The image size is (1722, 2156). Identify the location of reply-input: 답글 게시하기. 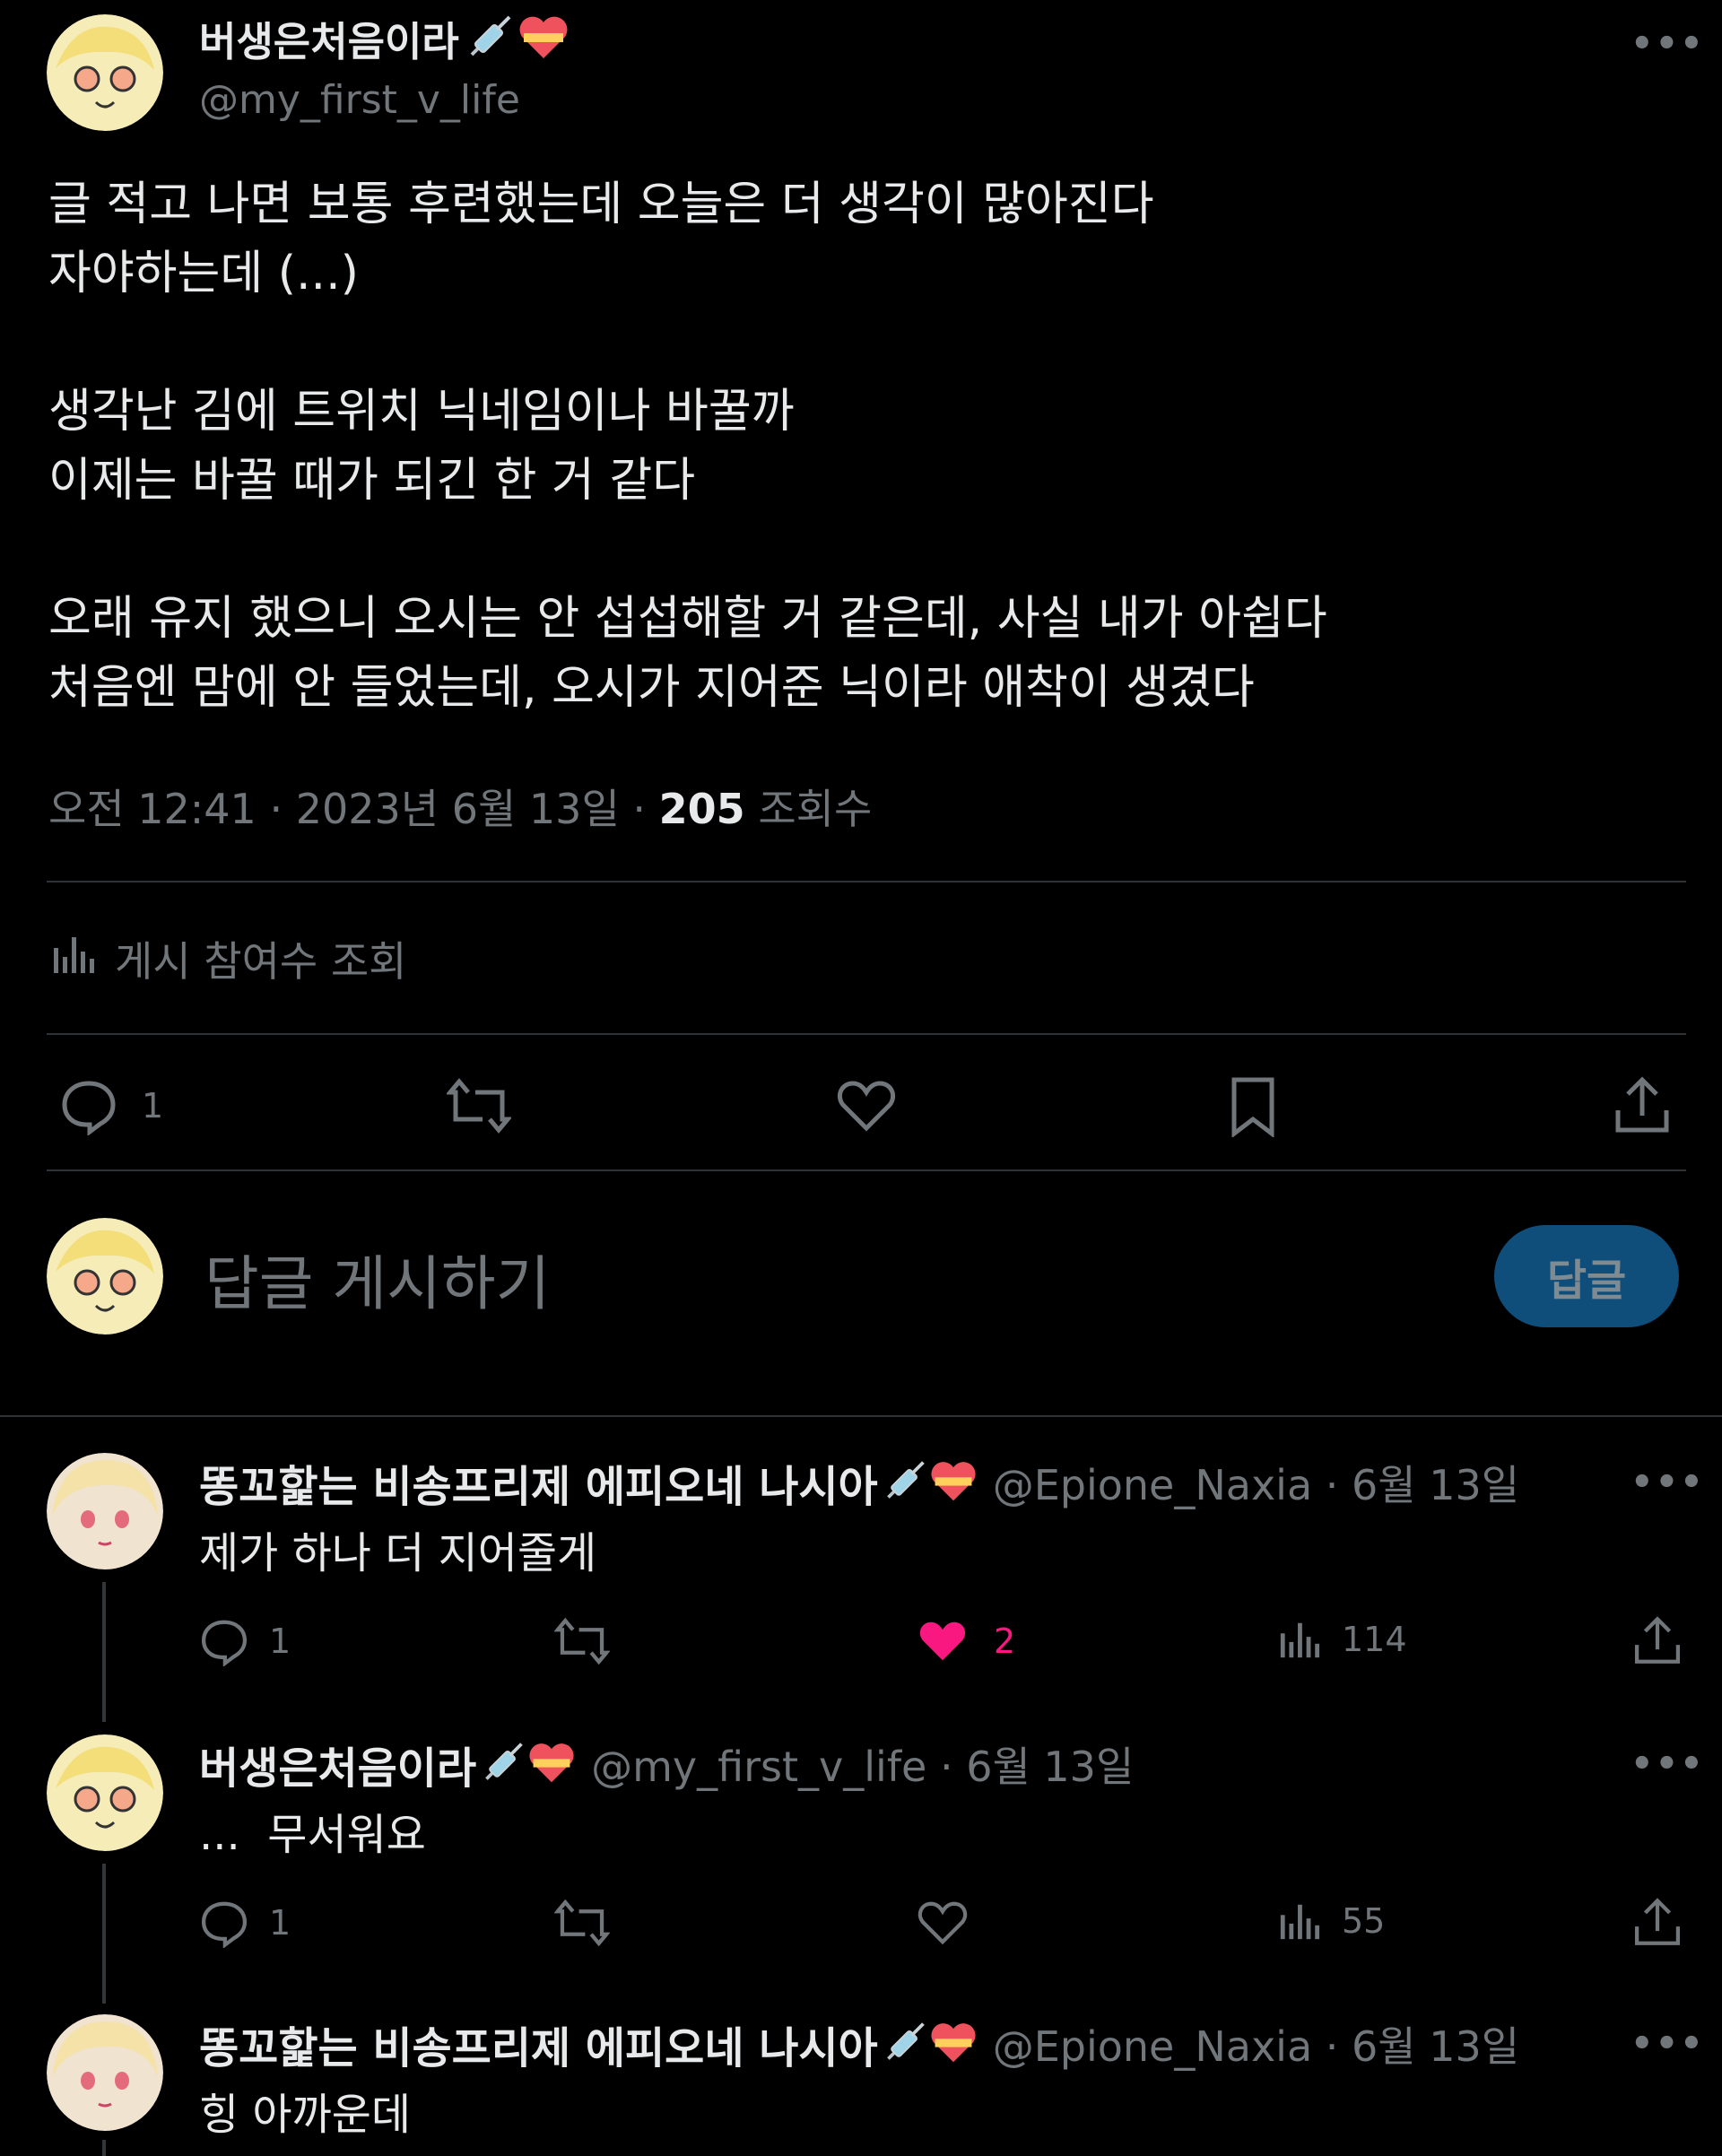
(377, 1279).